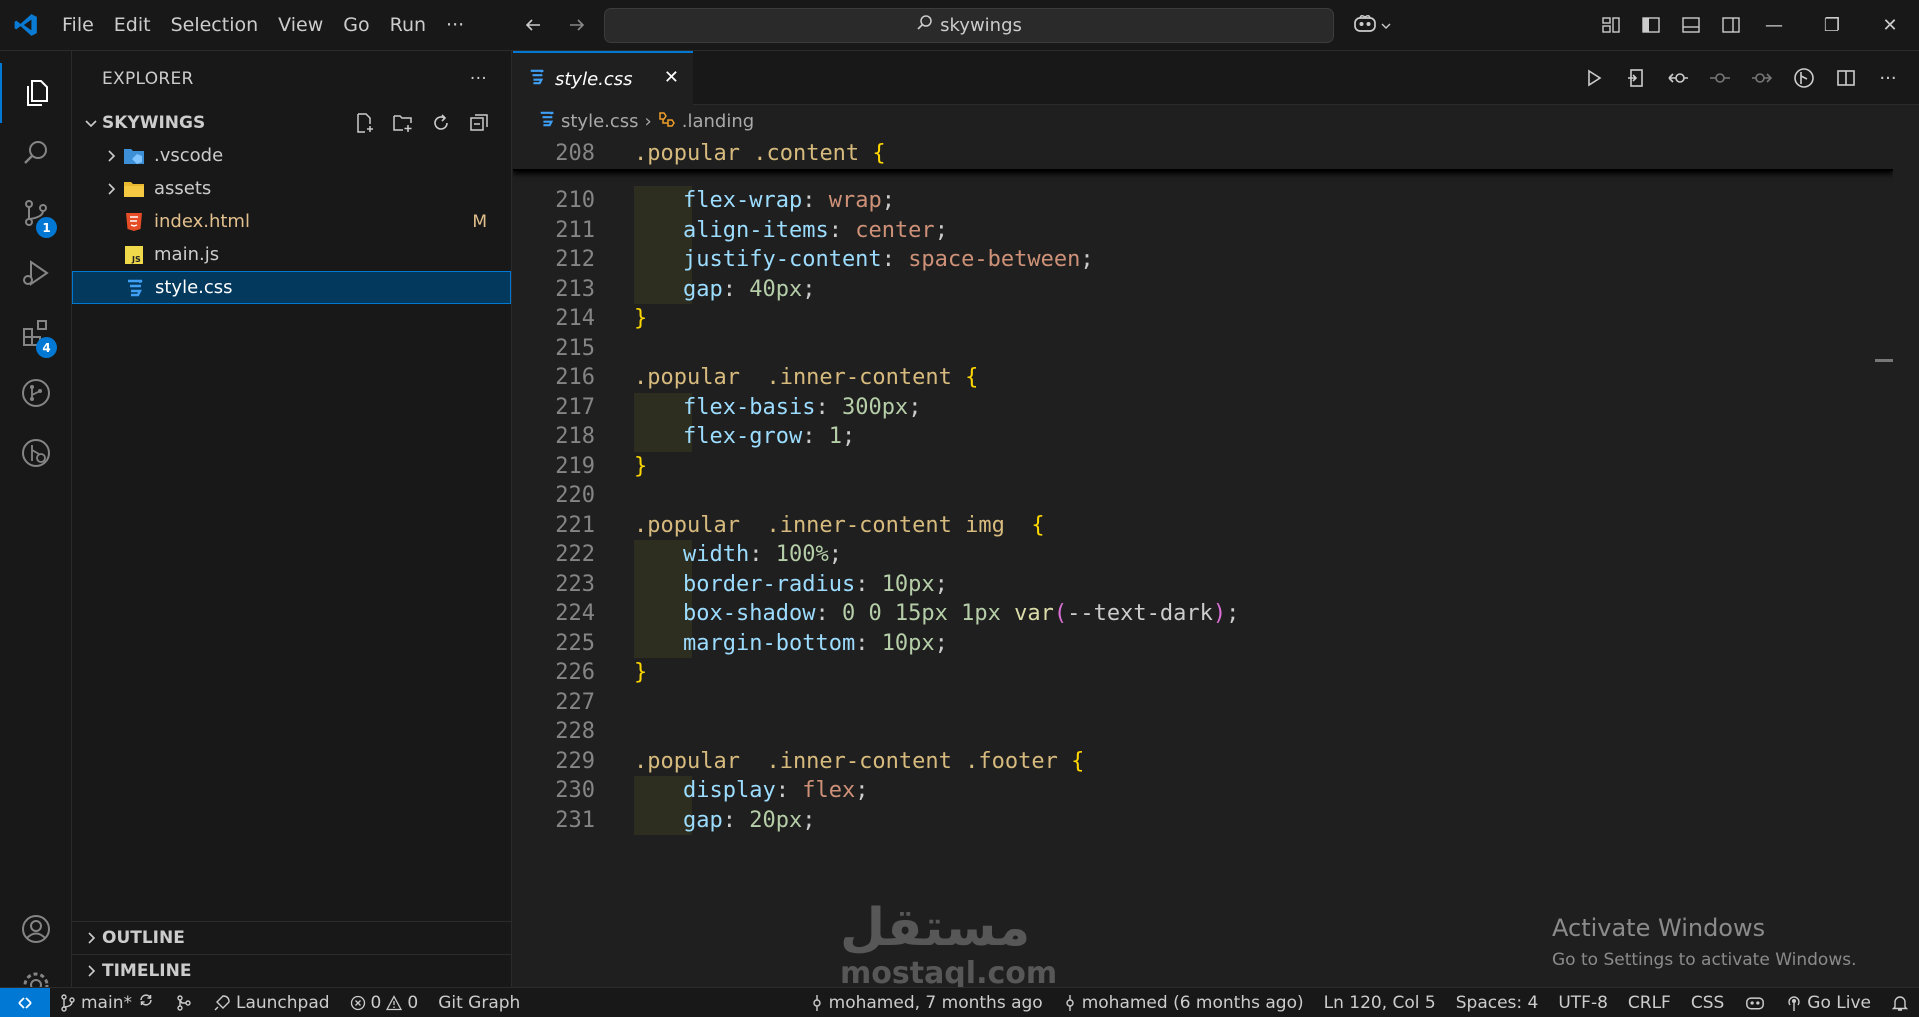 Image resolution: width=1919 pixels, height=1017 pixels. What do you see at coordinates (1832, 25) in the screenshot?
I see `restore-button: ❐` at bounding box center [1832, 25].